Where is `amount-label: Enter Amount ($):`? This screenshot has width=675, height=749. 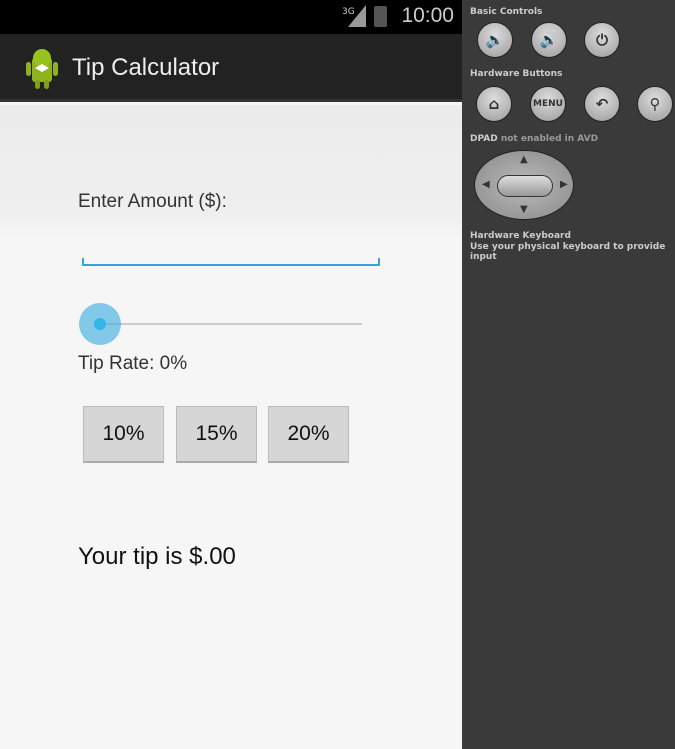 amount-label: Enter Amount ($): is located at coordinates (152, 201).